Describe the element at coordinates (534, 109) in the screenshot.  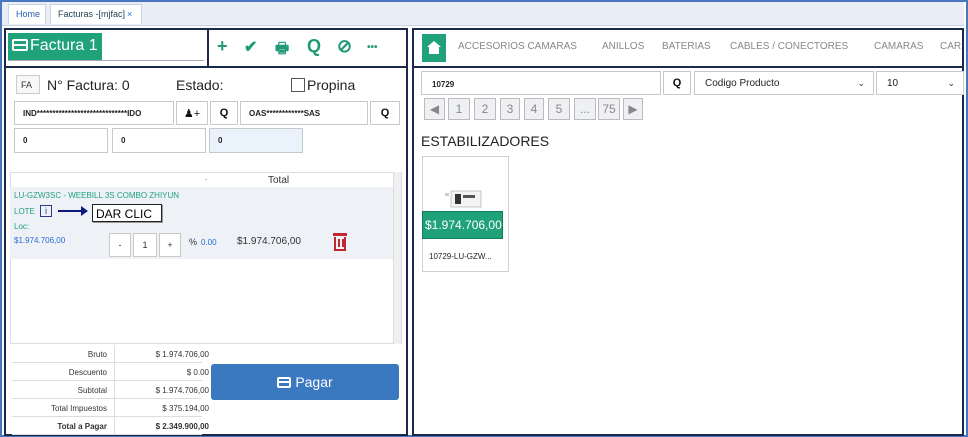
I see `pager-page-4: 4` at that location.